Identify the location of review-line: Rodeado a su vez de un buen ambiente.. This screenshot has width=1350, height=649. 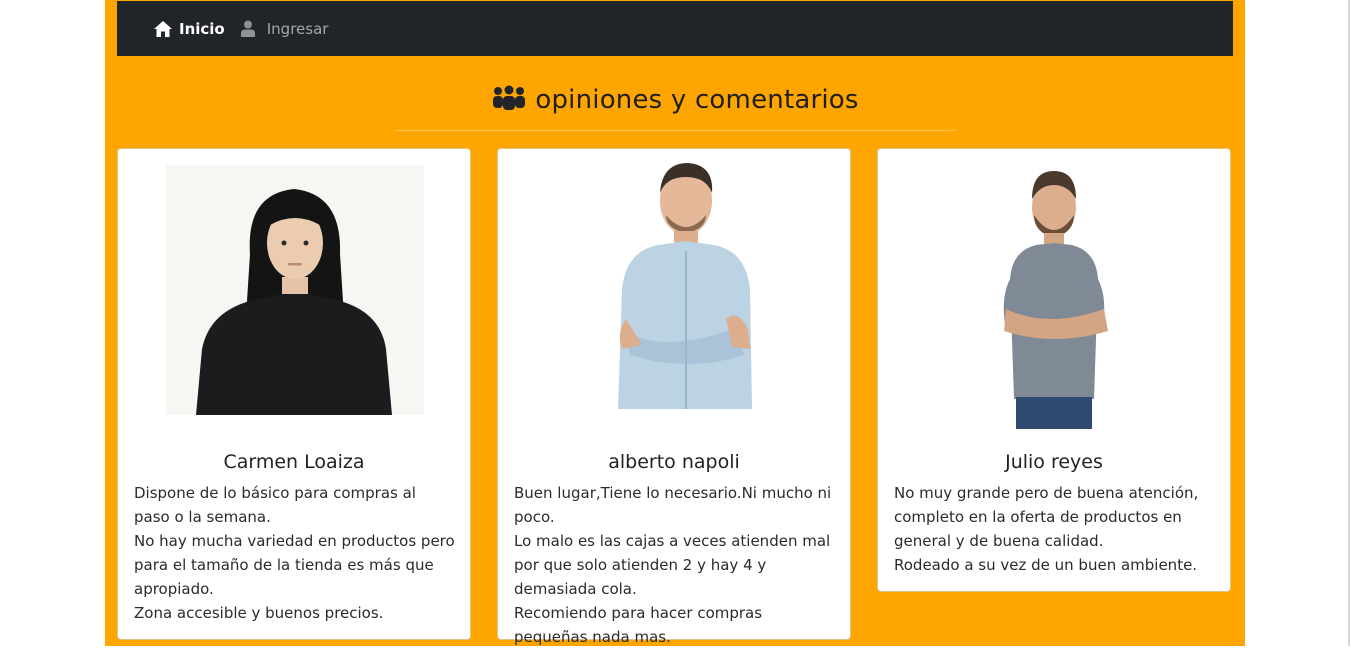
(1046, 565).